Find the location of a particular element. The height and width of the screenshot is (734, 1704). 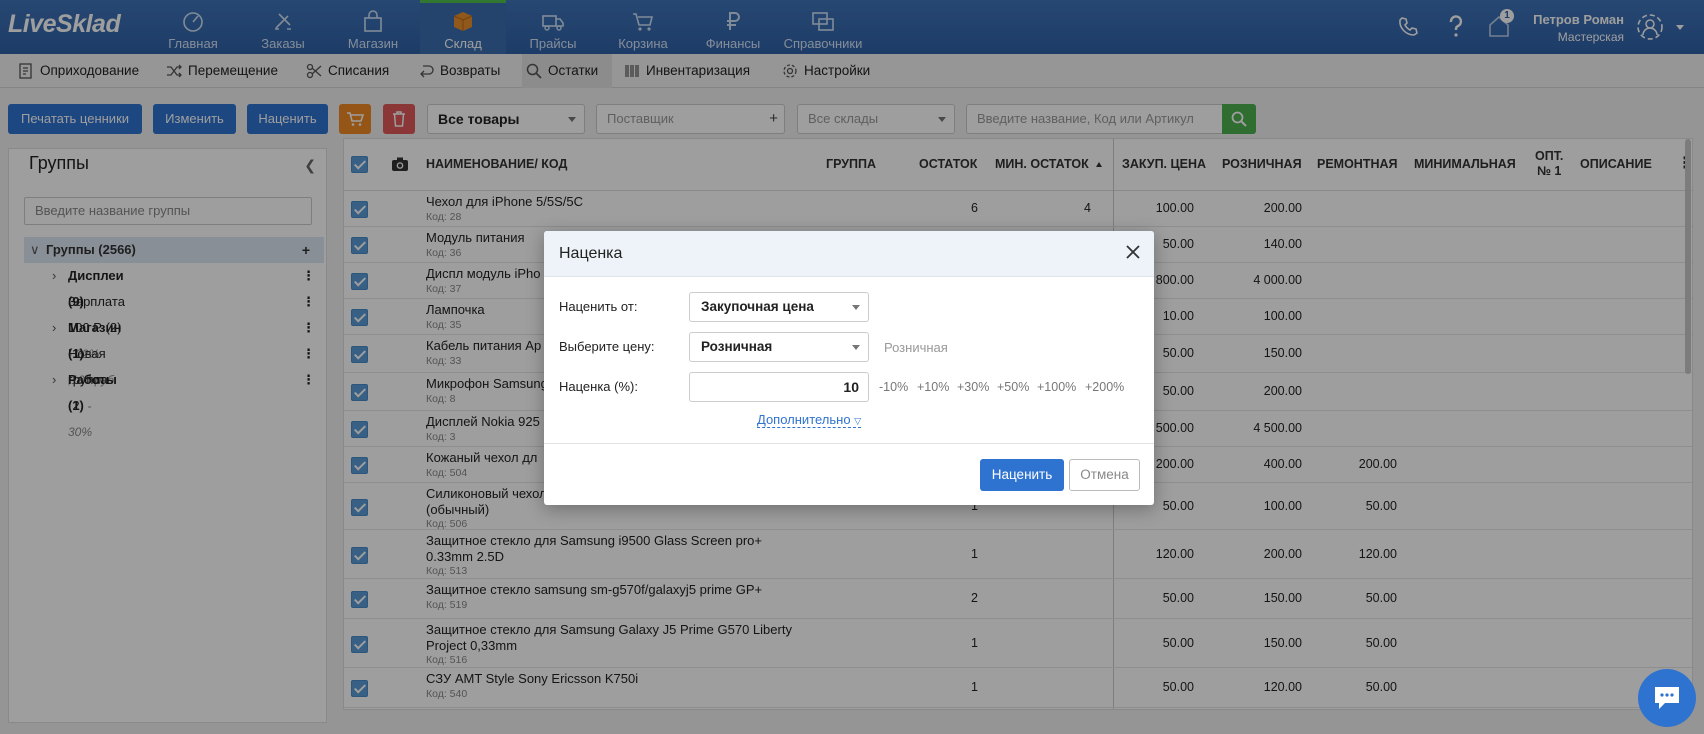

quick-markup-plus30: +30% is located at coordinates (973, 387).